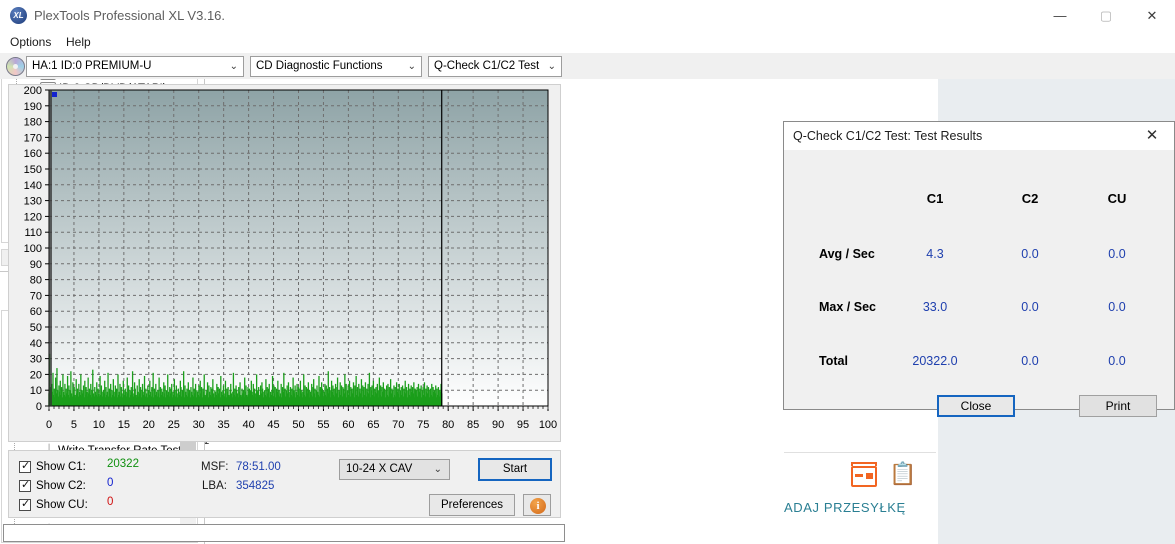 This screenshot has height=544, width=1175. Describe the element at coordinates (935, 198) in the screenshot. I see `results-column-c1: C1` at that location.